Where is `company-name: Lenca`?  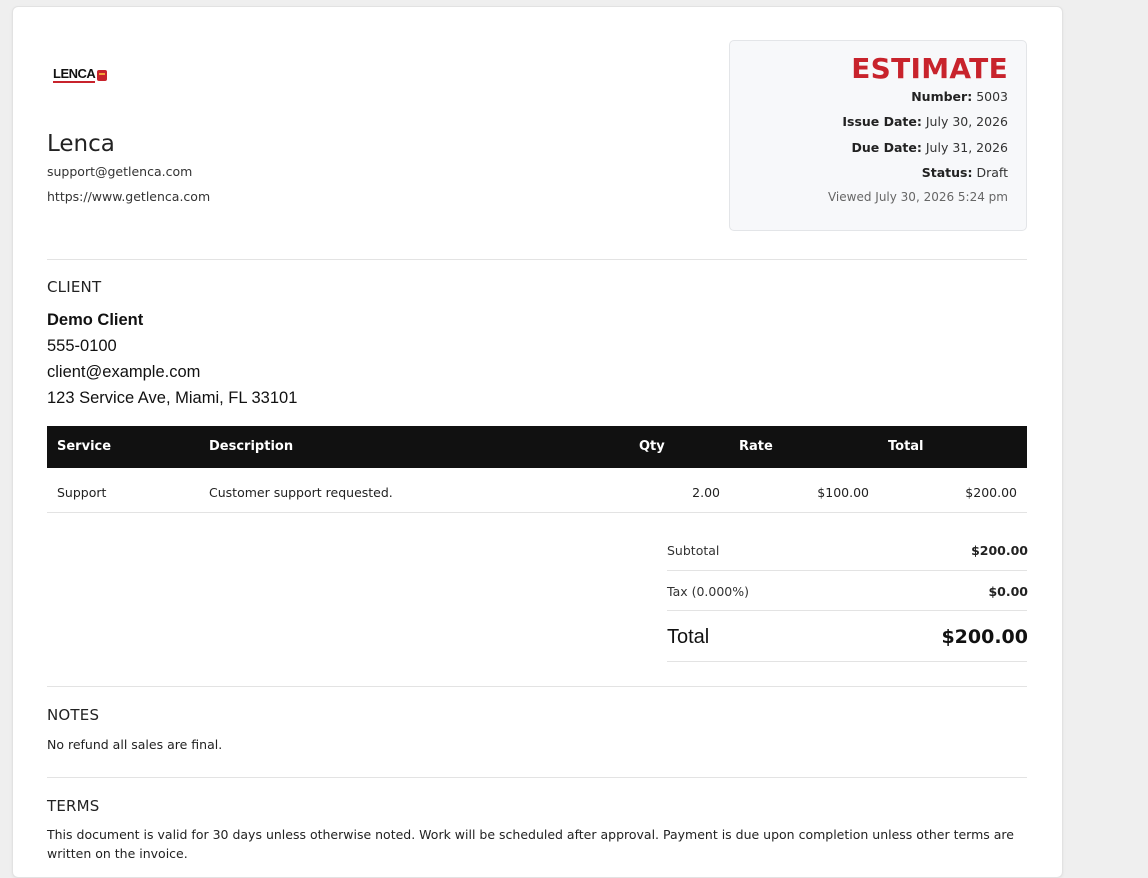 company-name: Lenca is located at coordinates (81, 144).